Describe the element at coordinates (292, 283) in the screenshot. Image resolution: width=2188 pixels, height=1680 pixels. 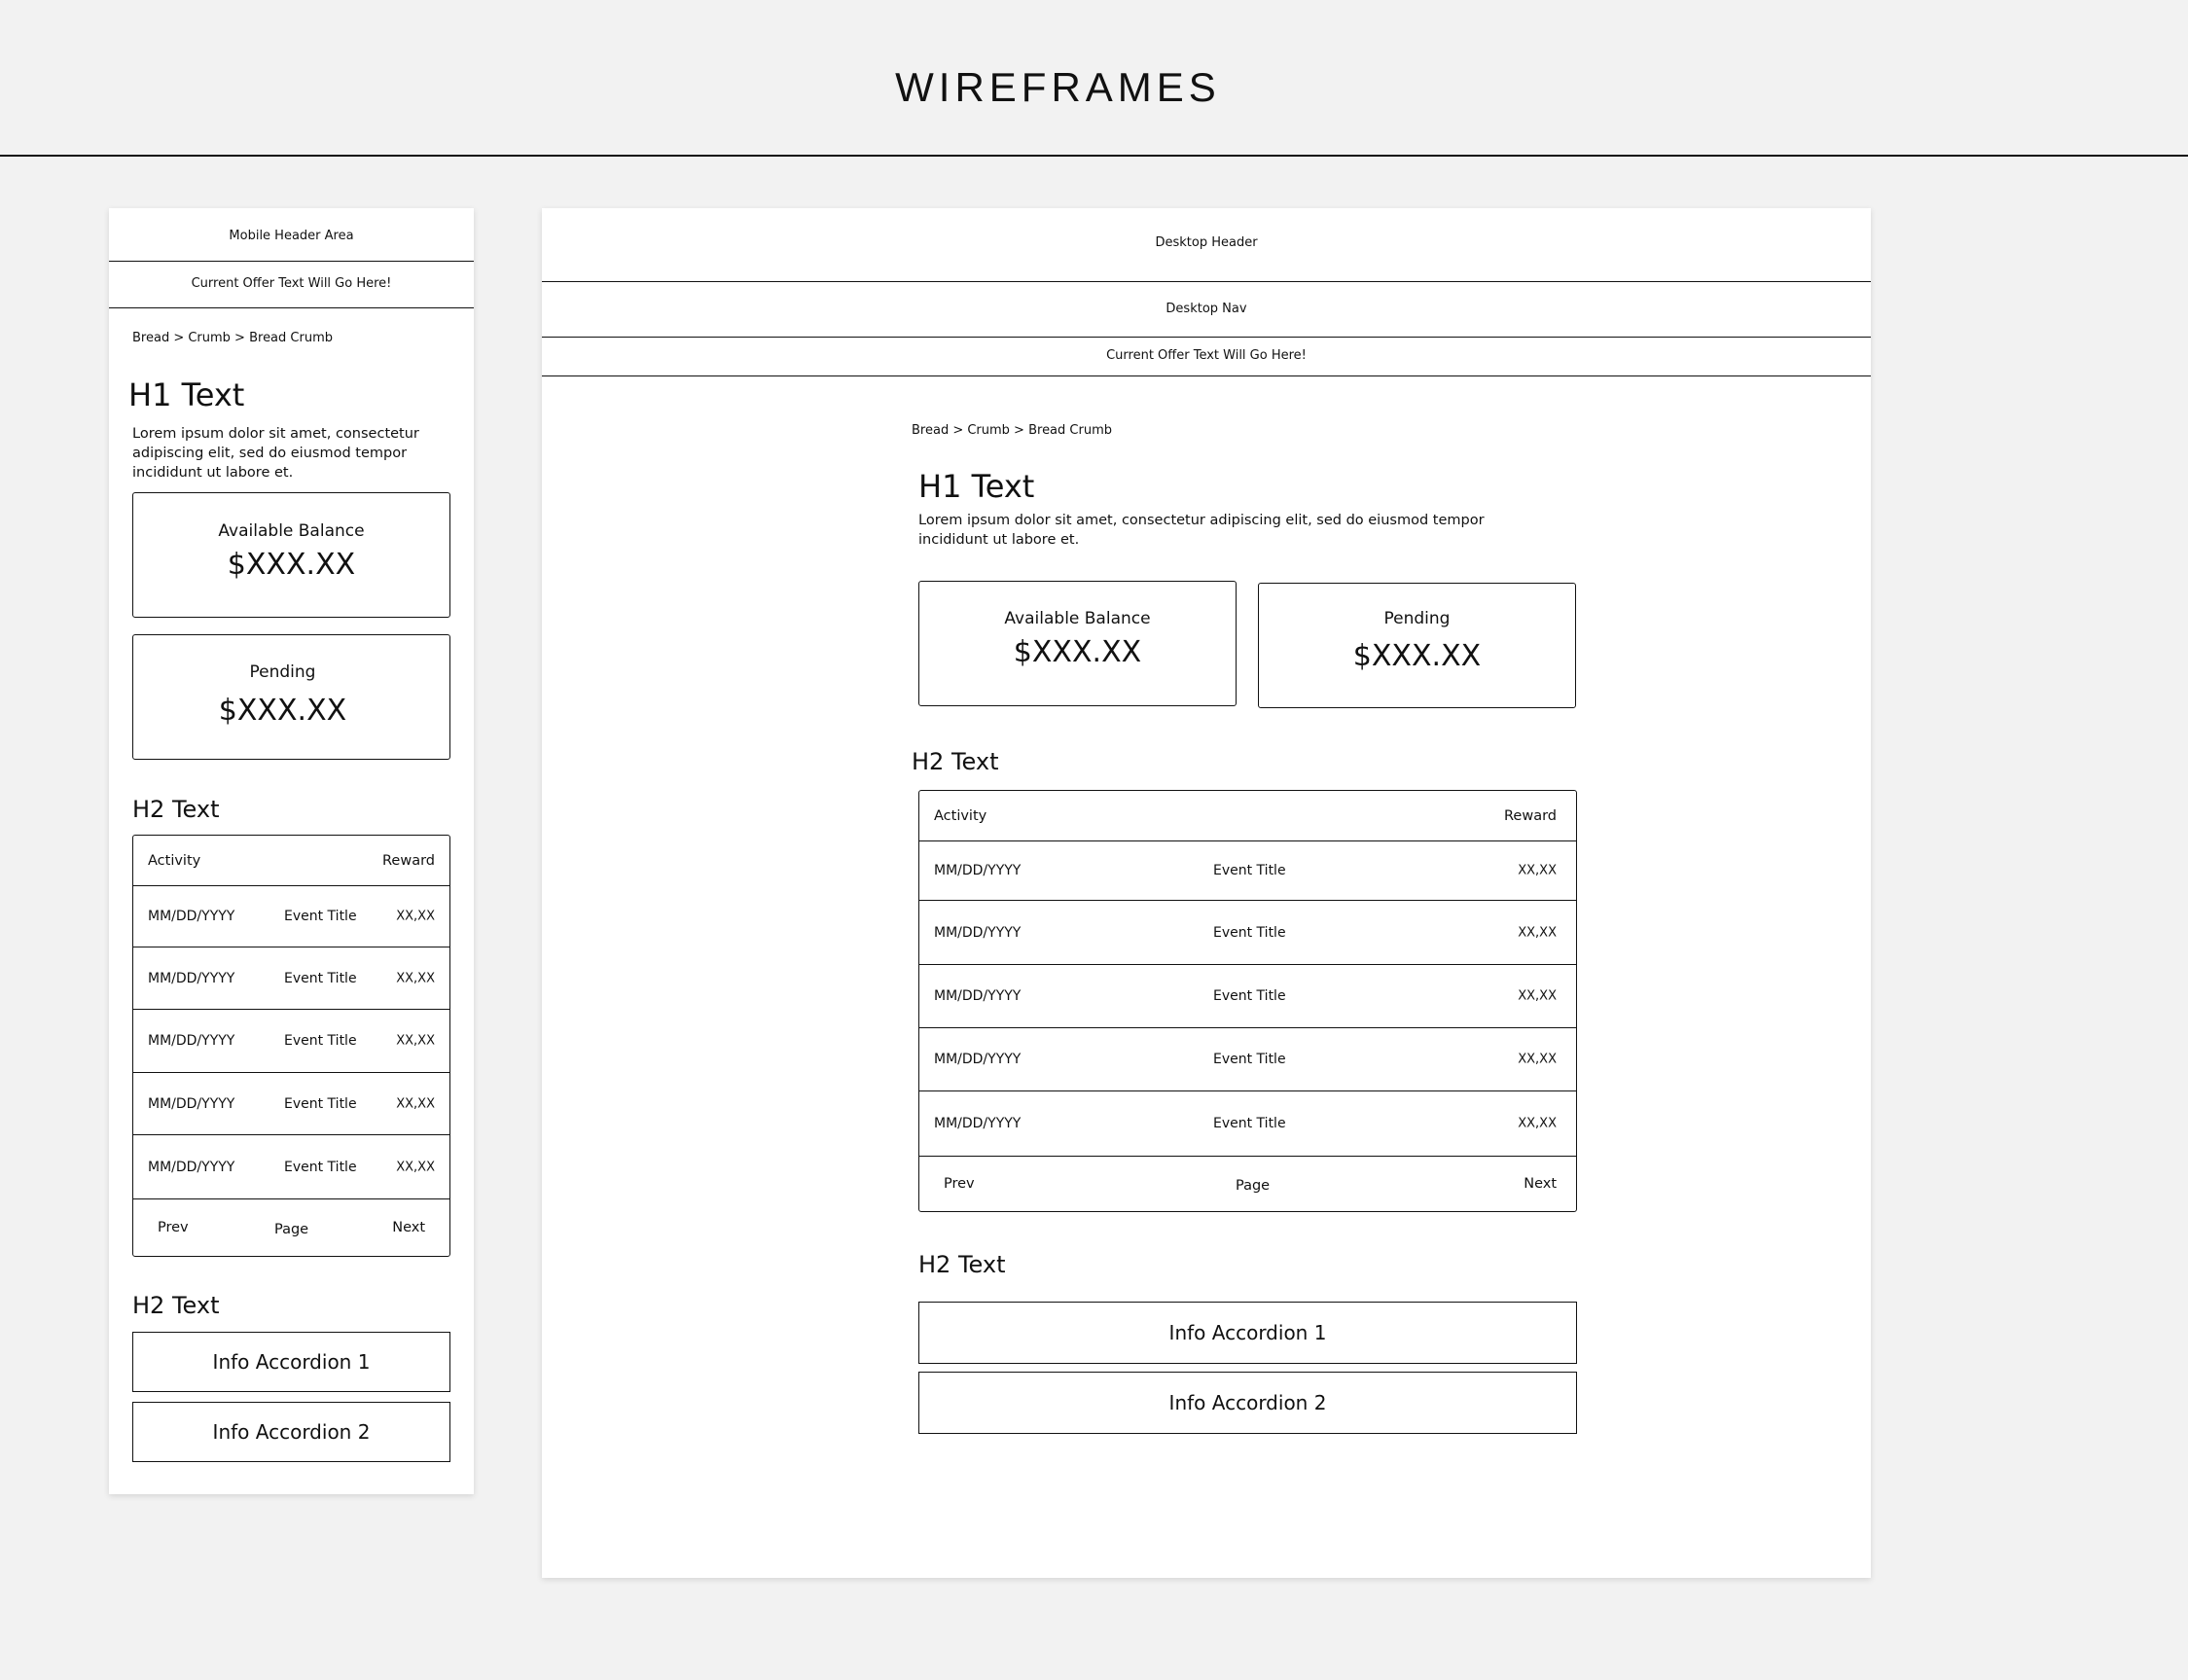
I see `mobile-offer-banner: Current Offer Text Will Go Here!` at that location.